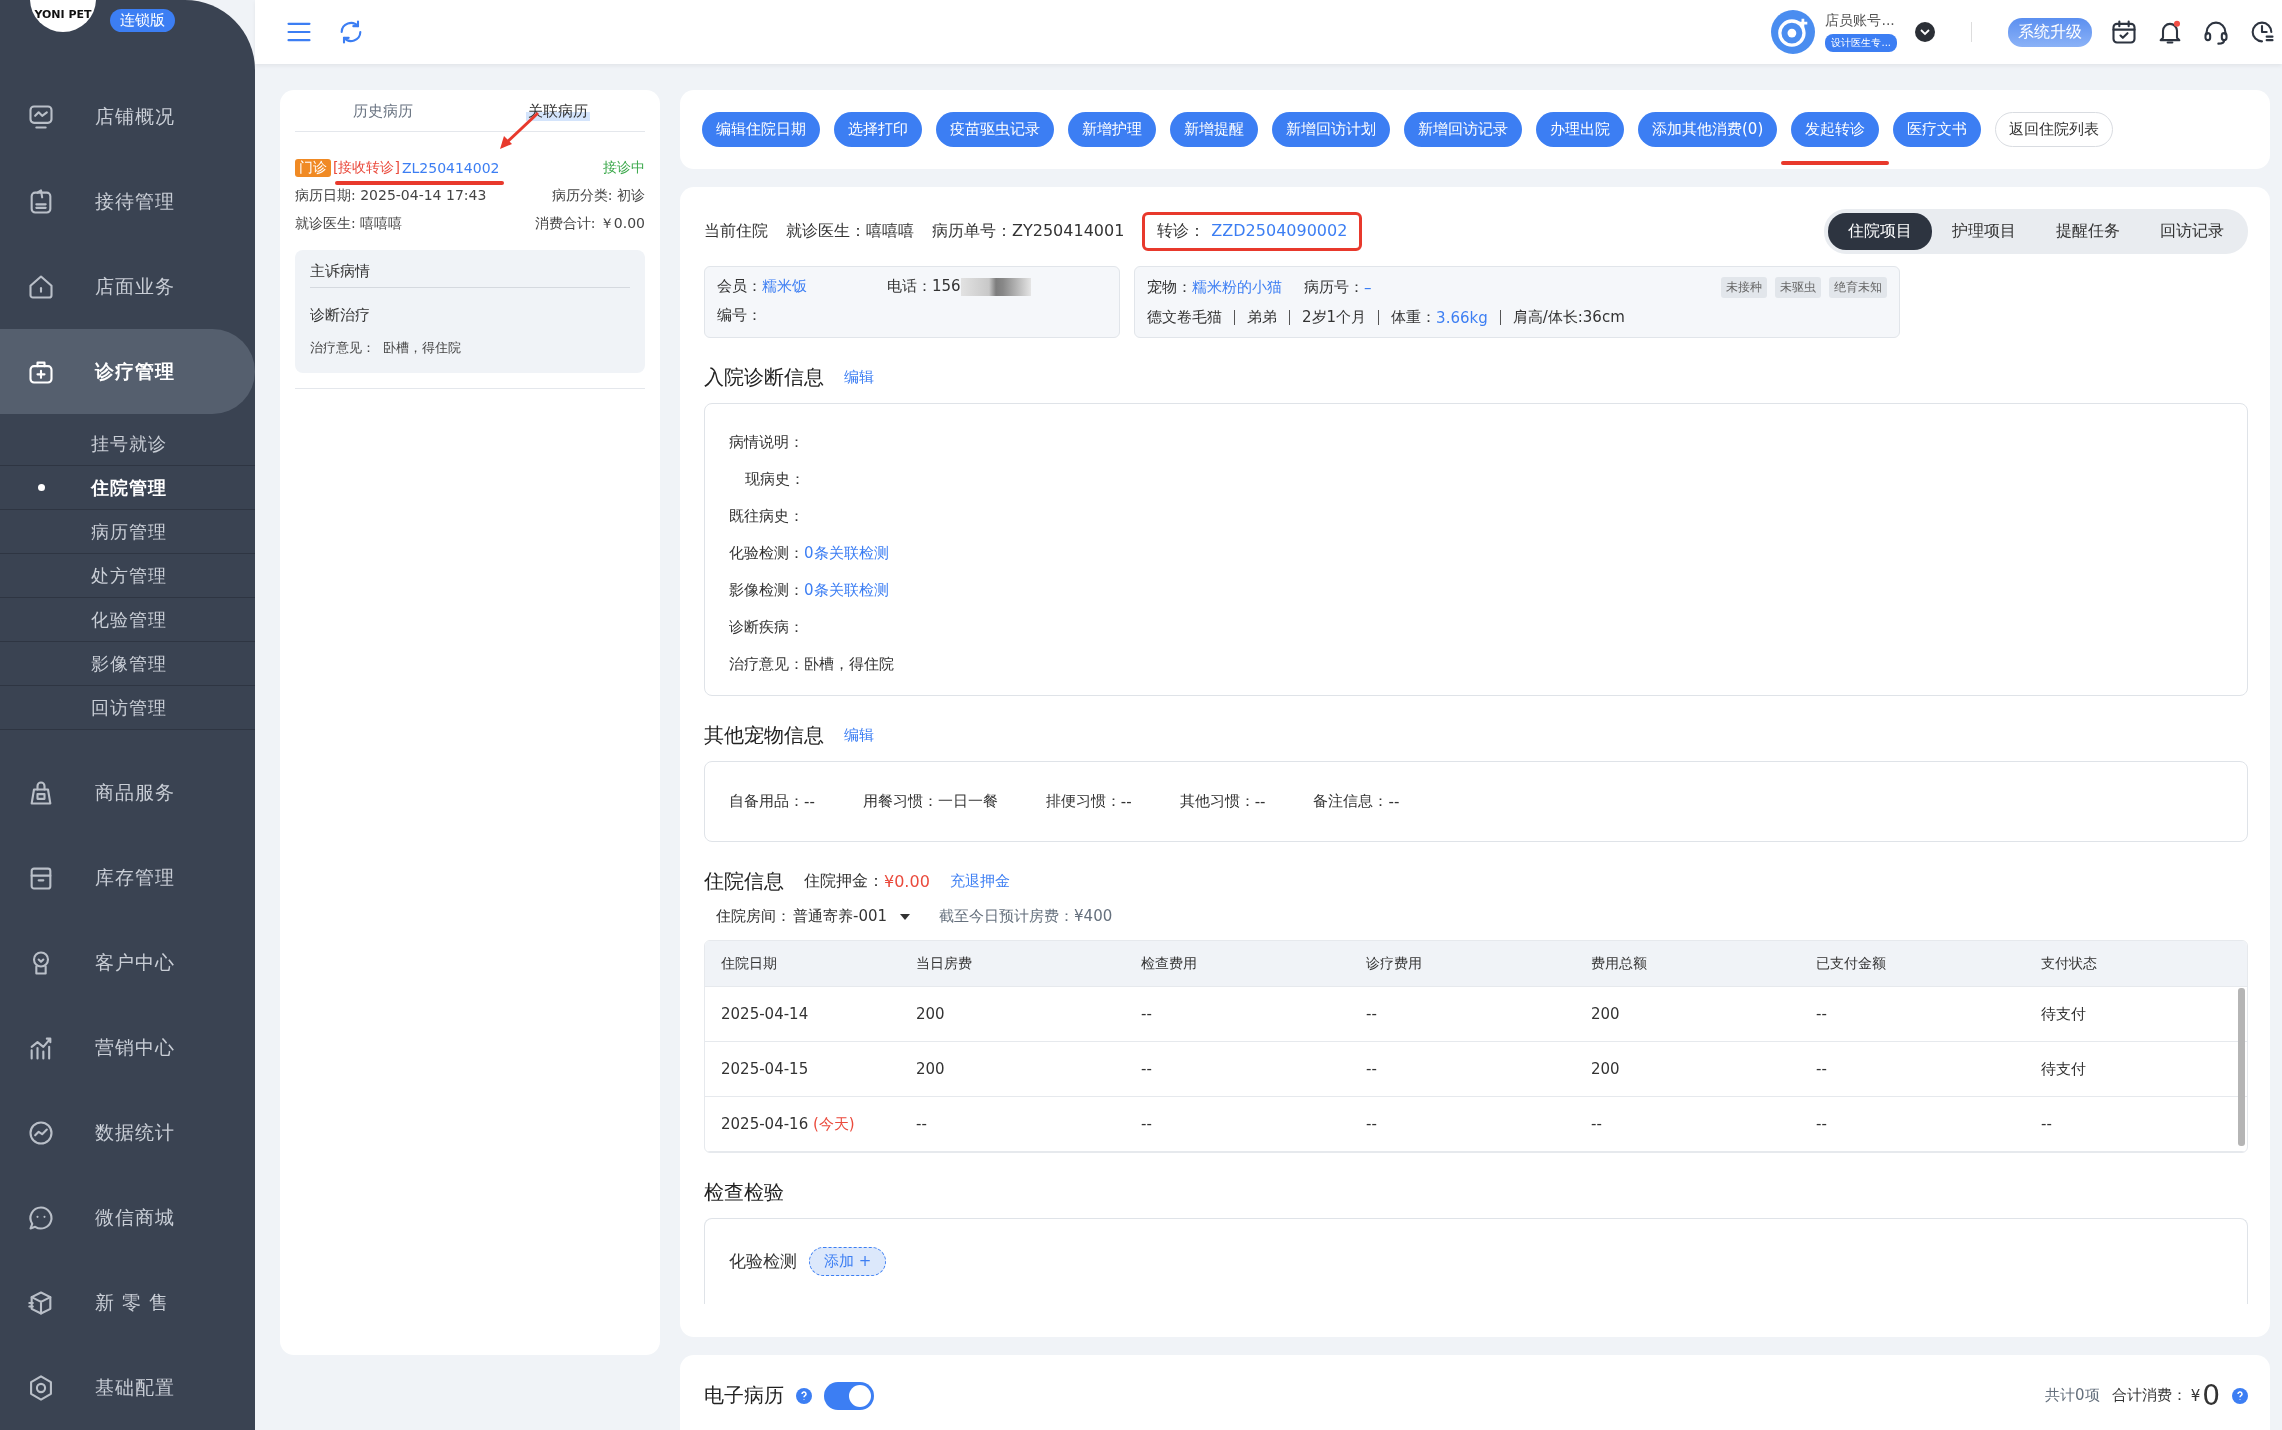  I want to click on table-cell-text: 2025-04-14, so click(765, 1014).